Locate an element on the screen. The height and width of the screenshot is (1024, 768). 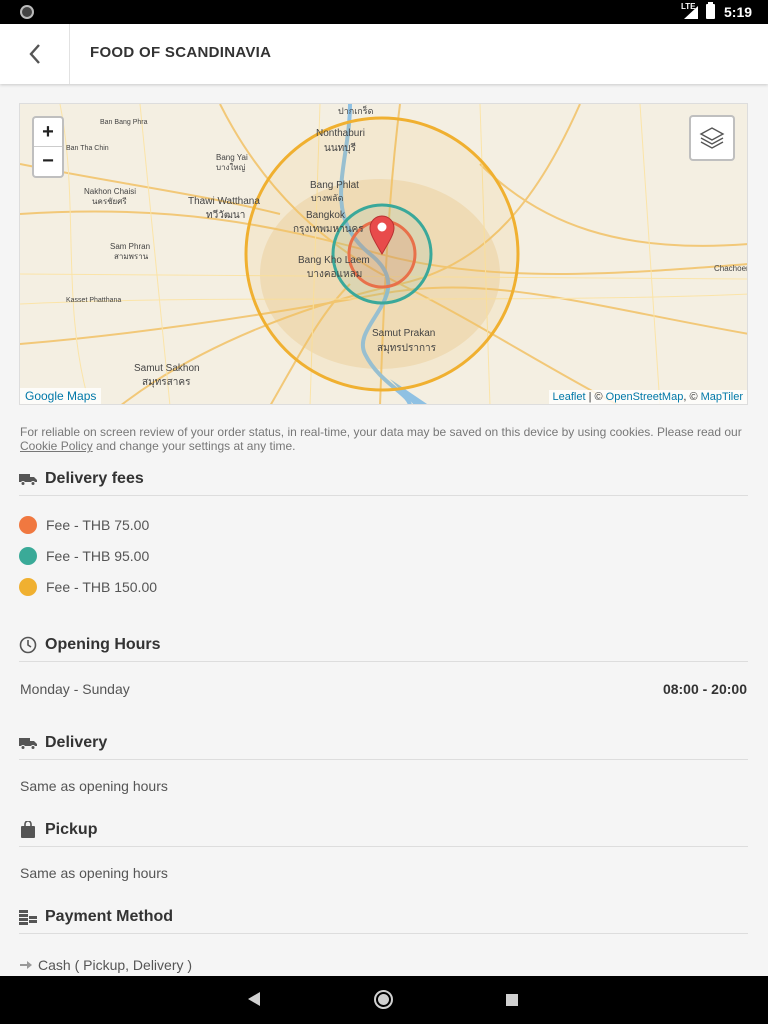
layers-icon is located at coordinates (712, 138).